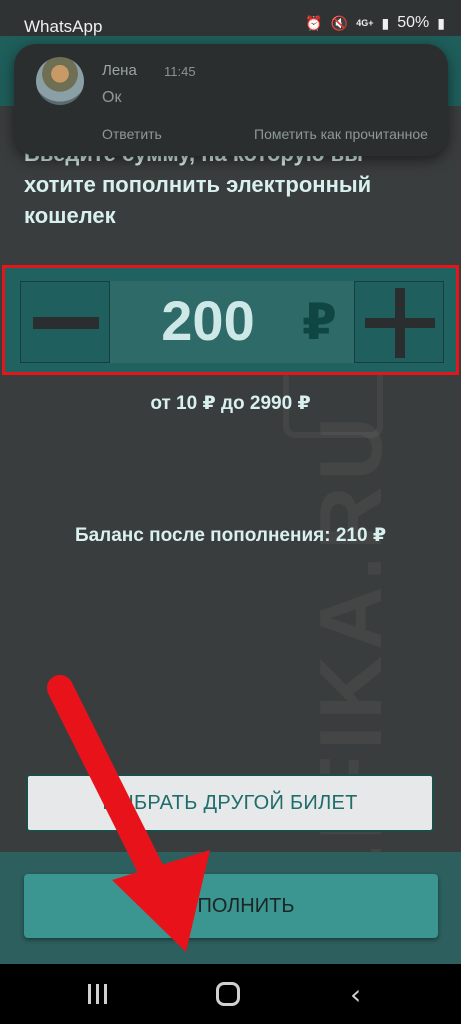  I want to click on choose-other-ticket-button: ВЫБРАТЬ ДРУГОЙ БИЛЕТ, so click(230, 803).